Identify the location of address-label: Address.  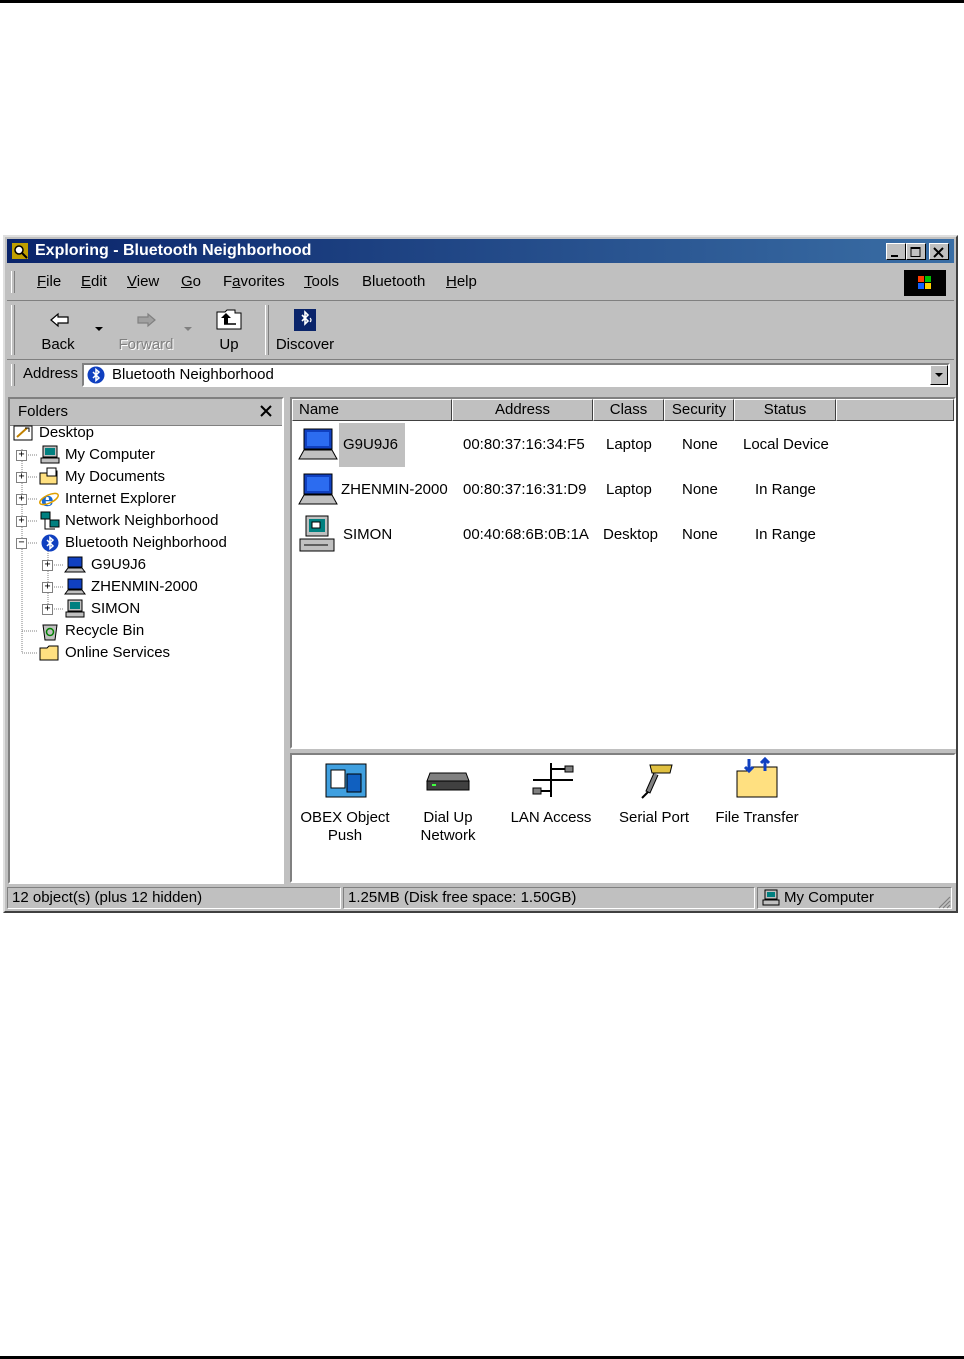
(51, 373).